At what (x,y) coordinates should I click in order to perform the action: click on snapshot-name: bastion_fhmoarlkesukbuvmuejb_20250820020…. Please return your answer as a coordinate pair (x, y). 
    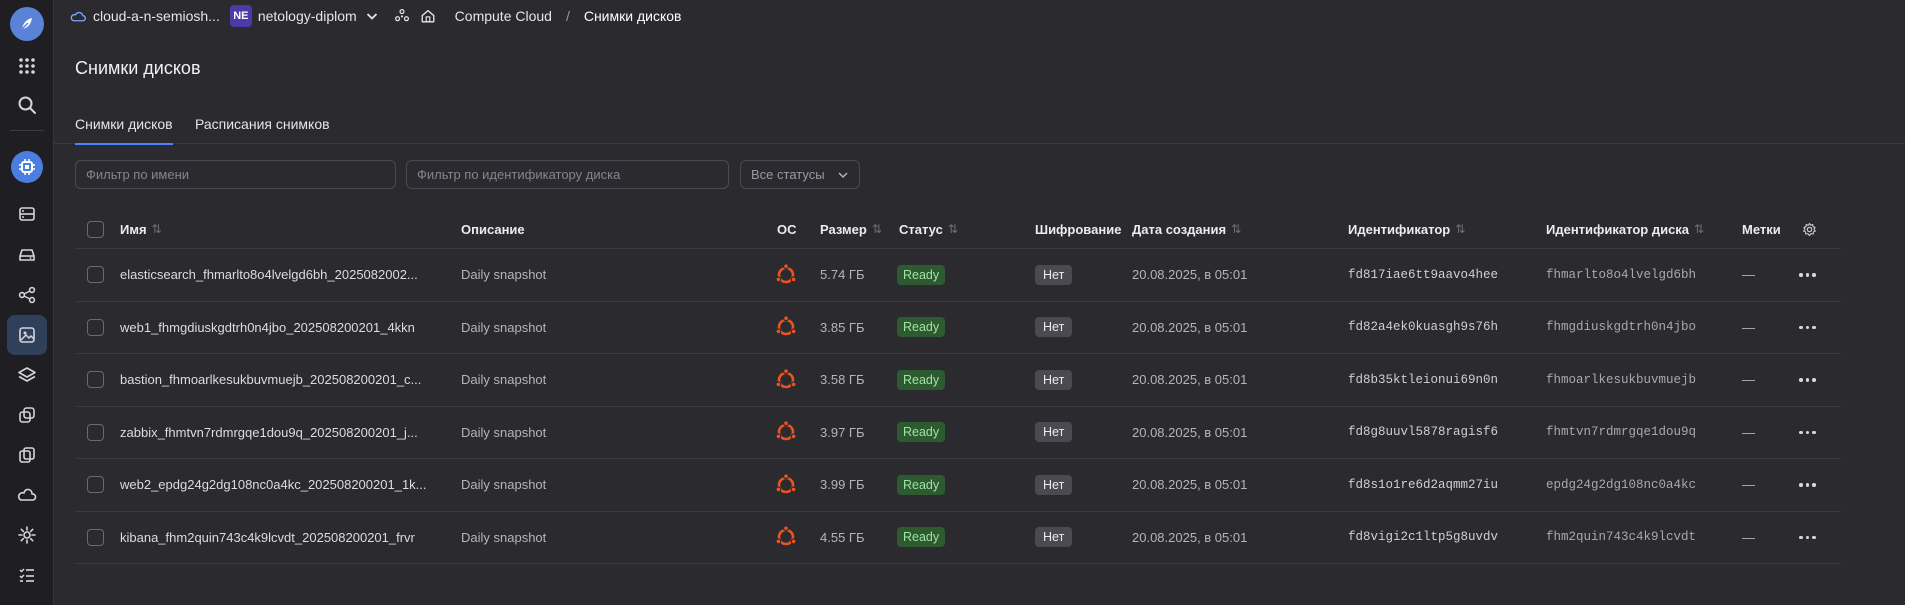
    Looking at the image, I should click on (270, 380).